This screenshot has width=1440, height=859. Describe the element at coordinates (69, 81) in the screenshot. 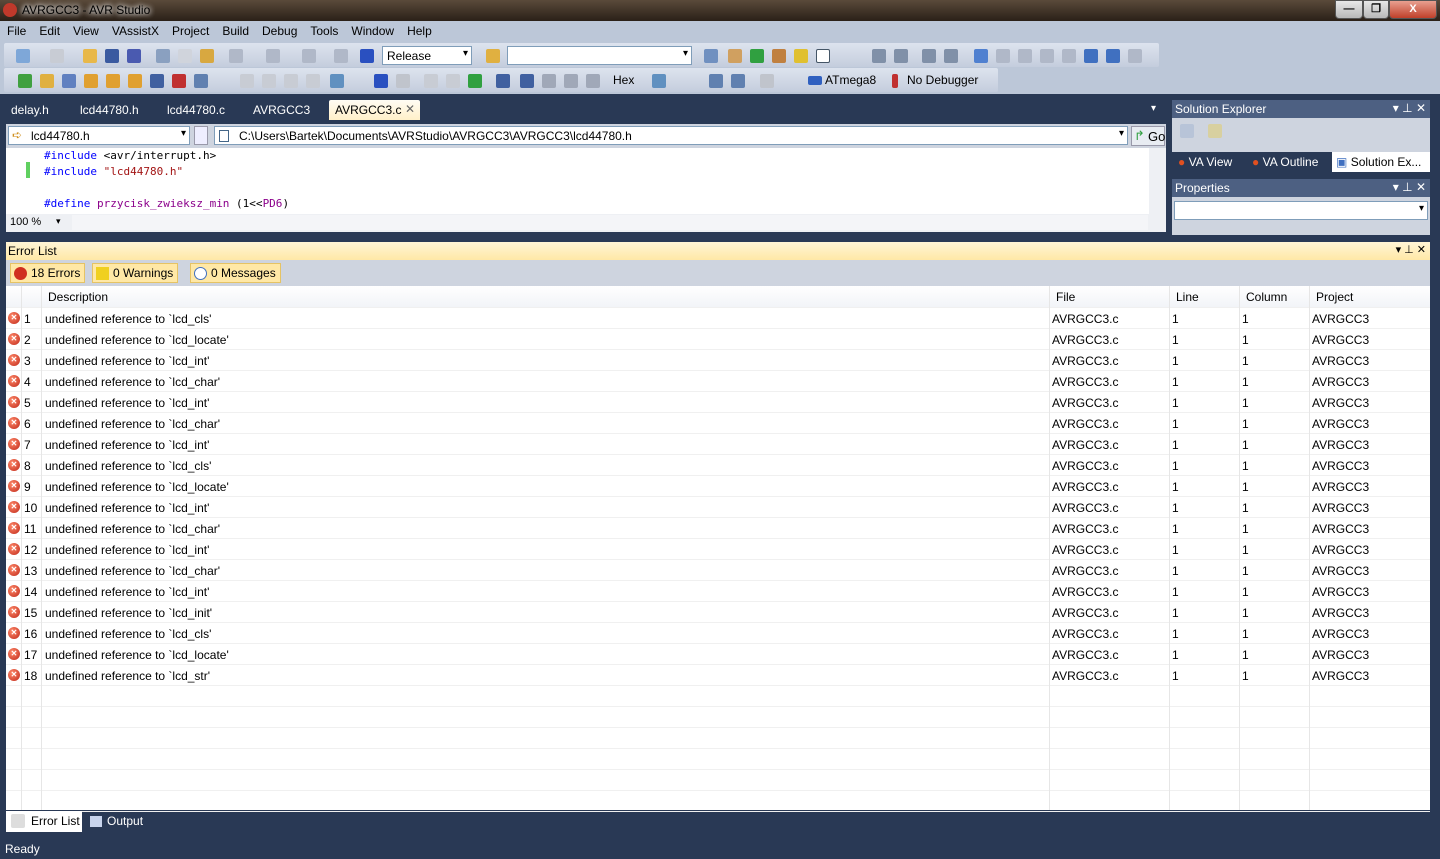

I see `device-programming-icon` at that location.